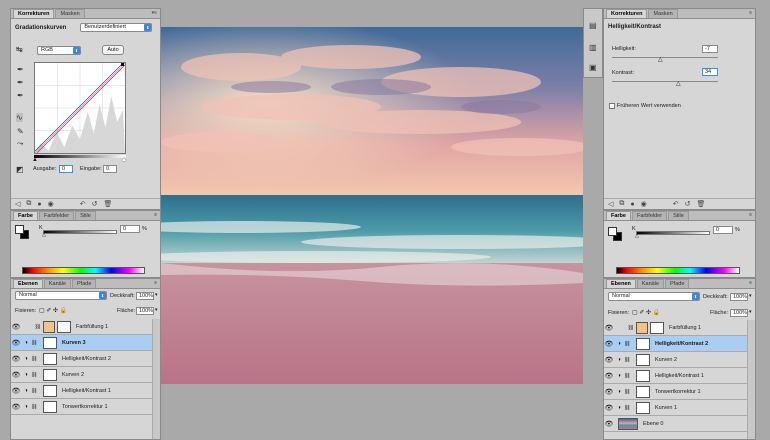  I want to click on on-image-adjust-icon: ↹, so click(19, 49).